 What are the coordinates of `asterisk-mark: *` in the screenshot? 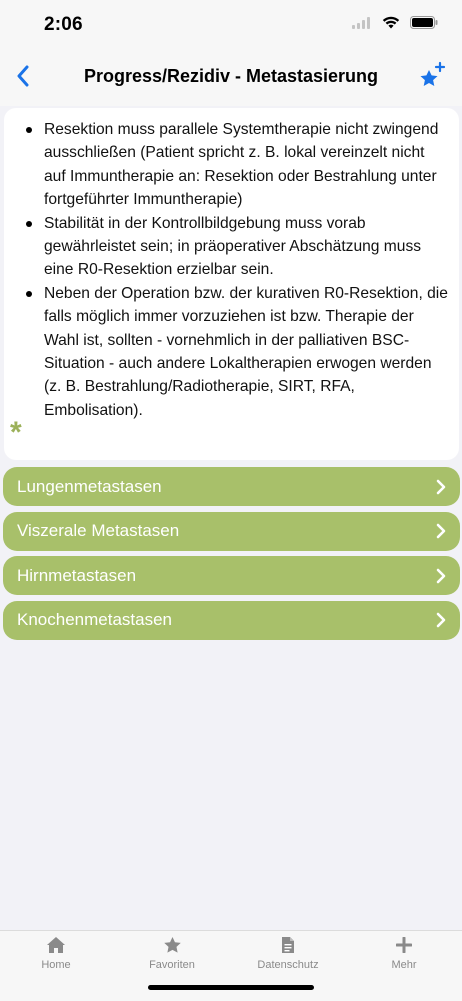 It's located at (16, 432).